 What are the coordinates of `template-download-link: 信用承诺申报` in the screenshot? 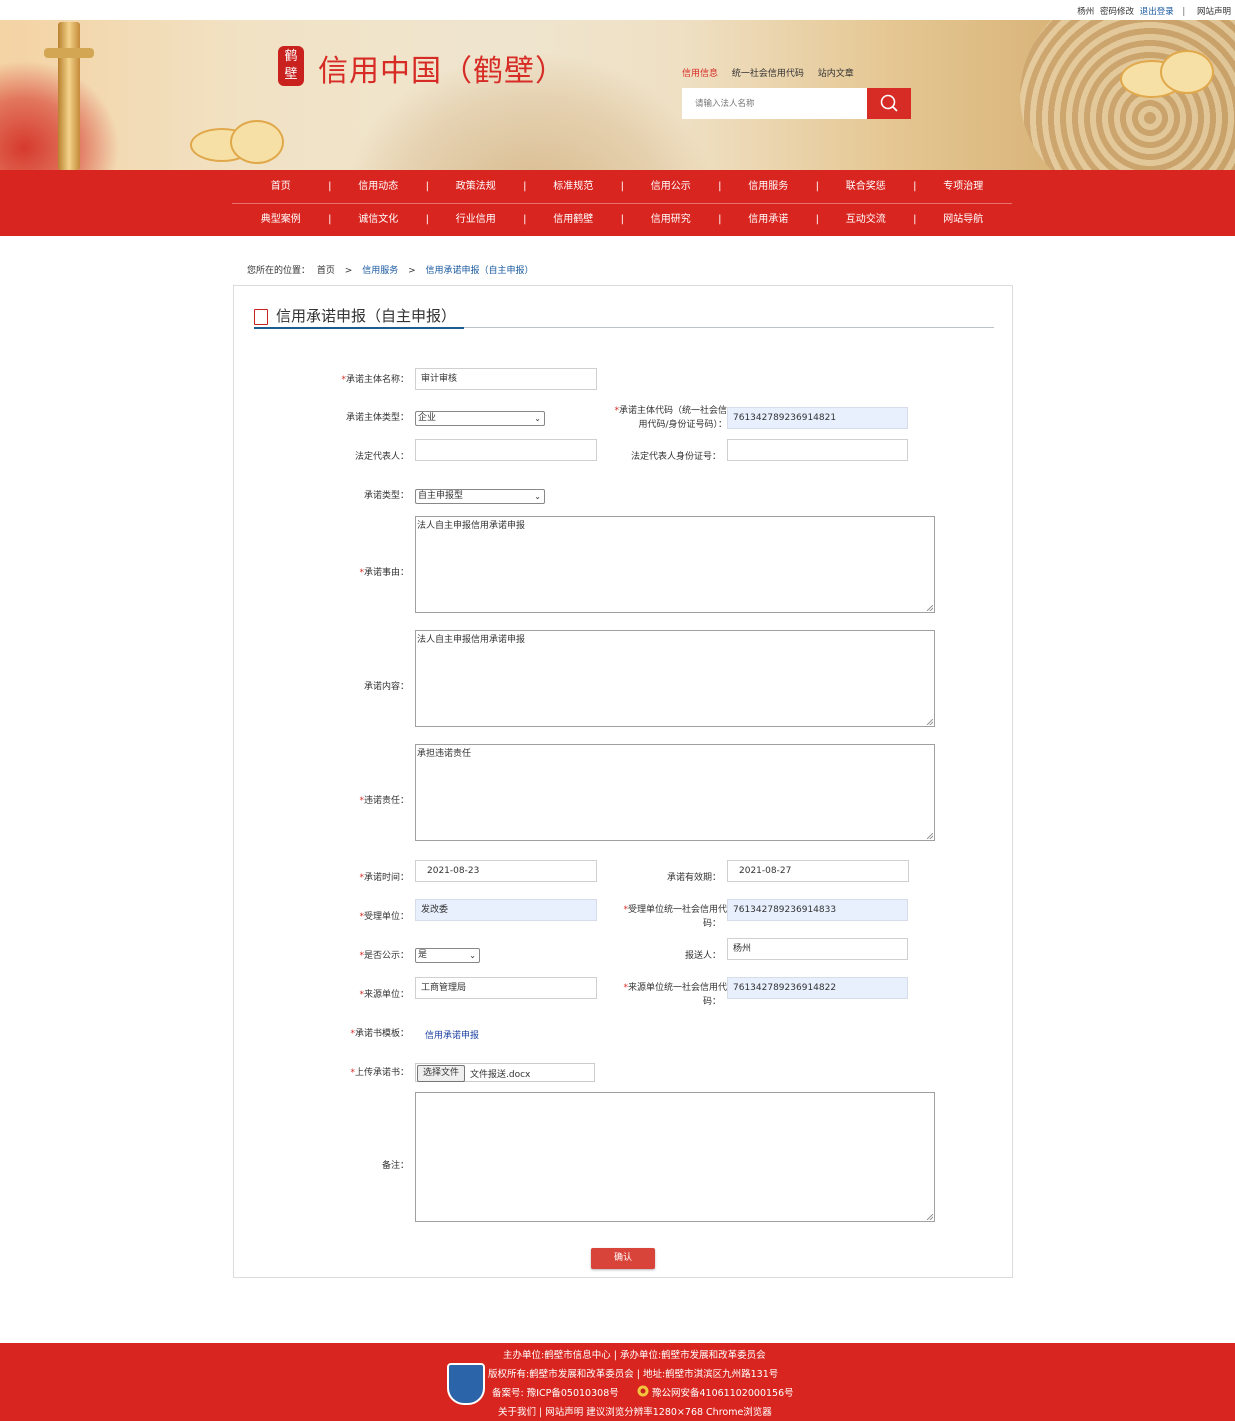 It's located at (452, 1034).